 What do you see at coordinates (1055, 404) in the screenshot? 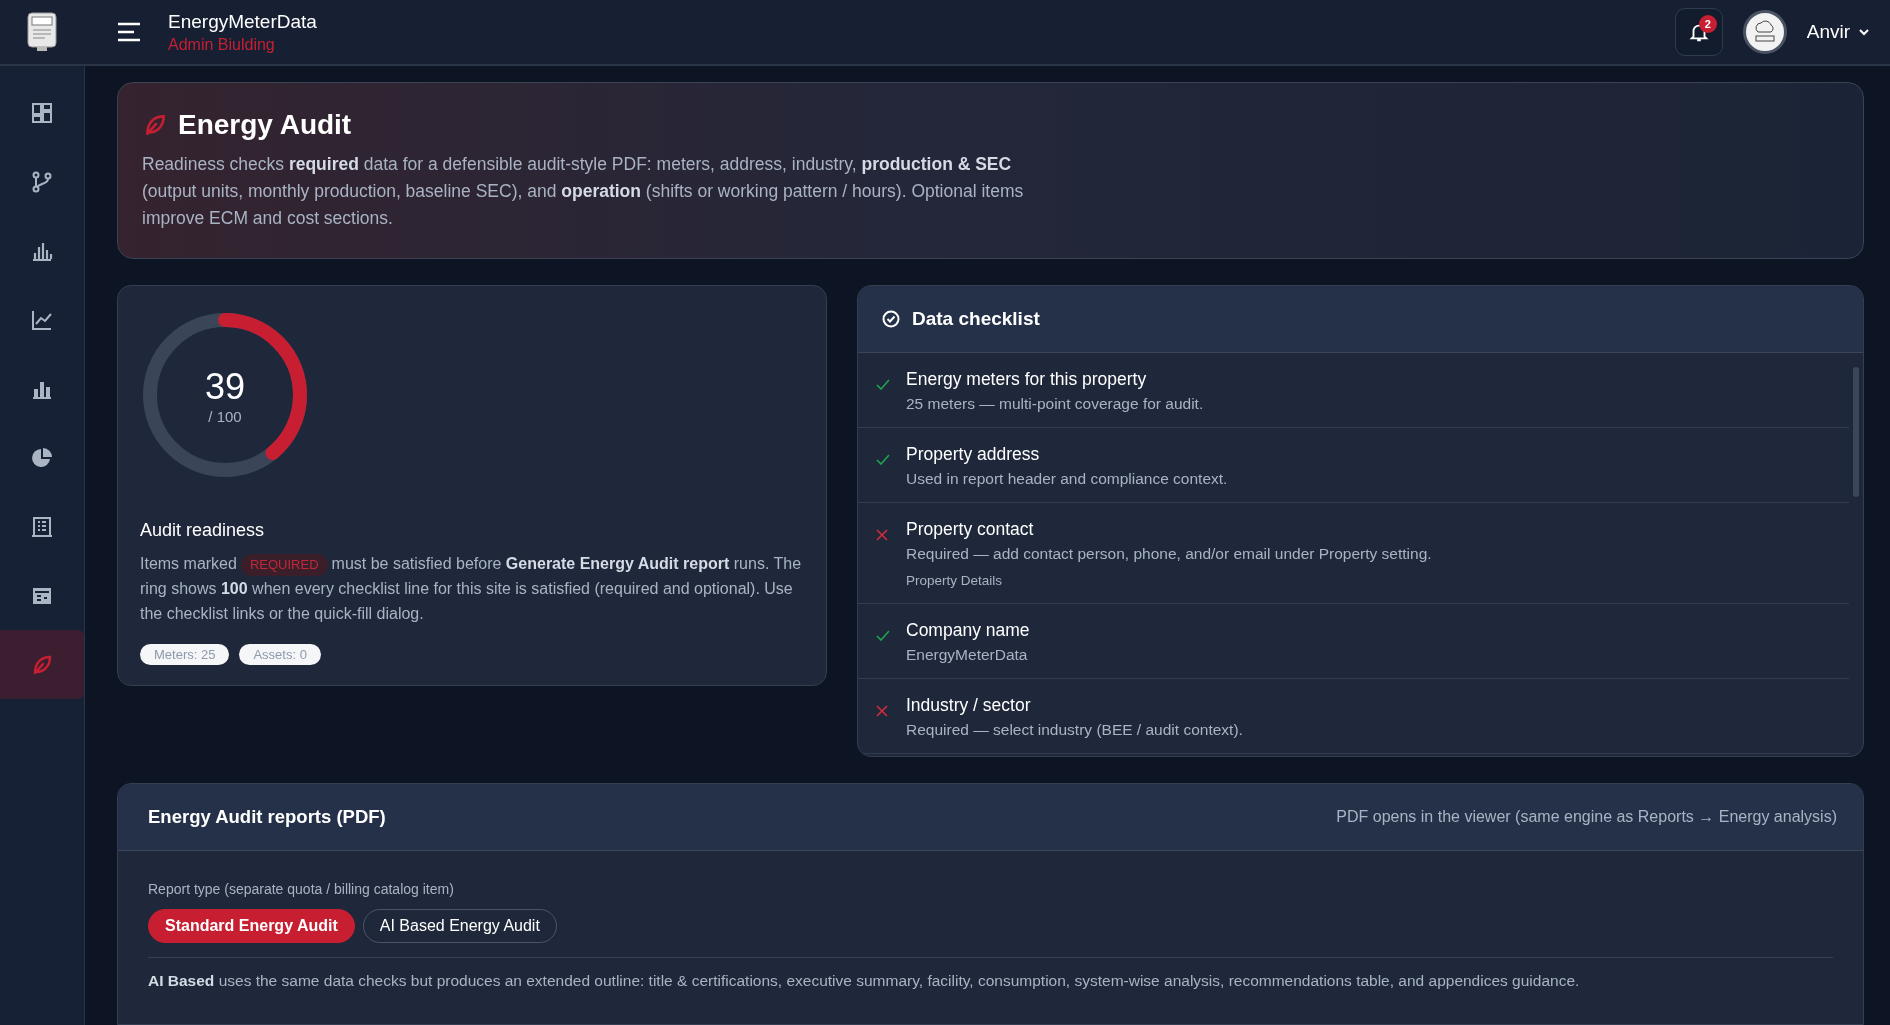
I see `checklist-item-detail: 25 meters — multi-point coverage for audit.` at bounding box center [1055, 404].